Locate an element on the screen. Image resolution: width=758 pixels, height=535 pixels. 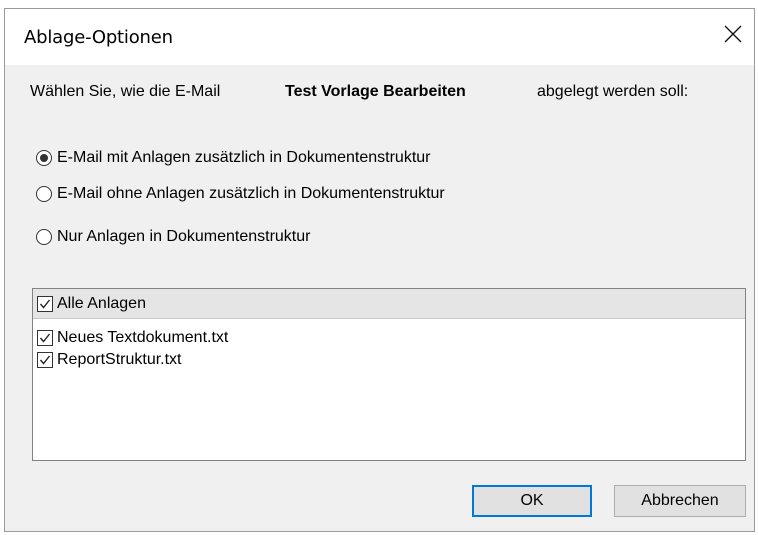
list-item: Neues Textdokument.txt is located at coordinates (130, 338).